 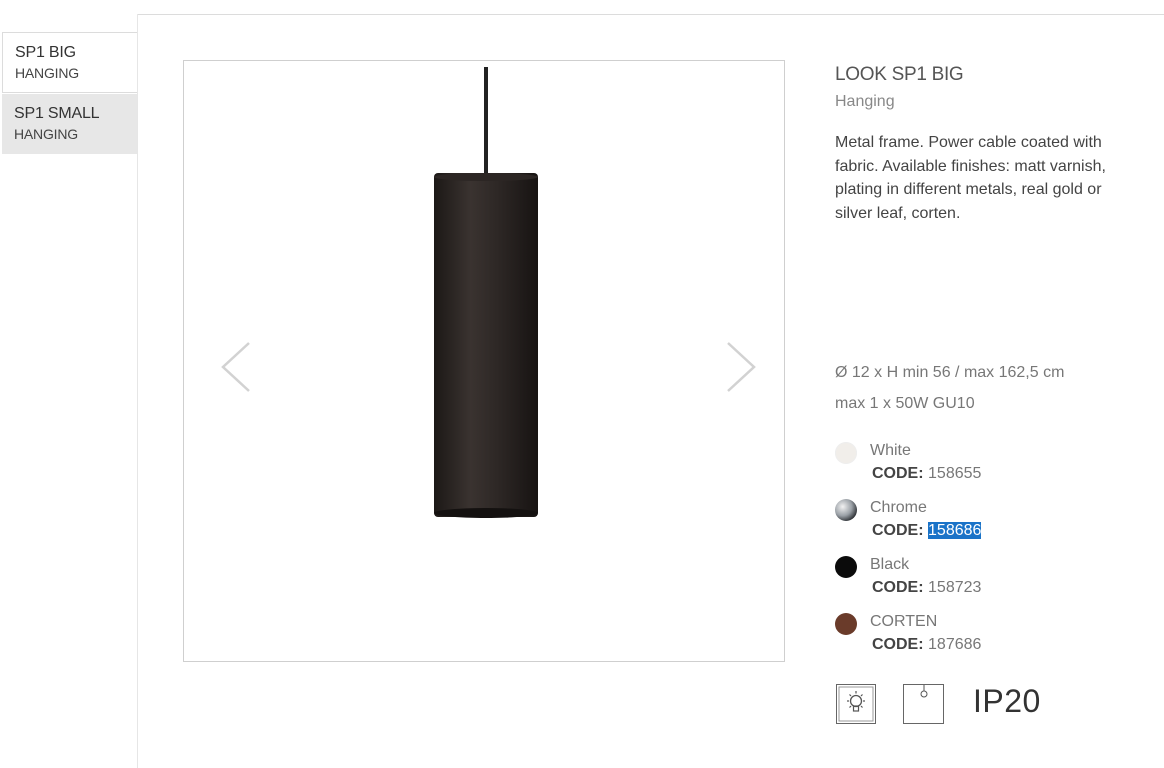 I want to click on tab-title: SP1 BIG, so click(x=45, y=52).